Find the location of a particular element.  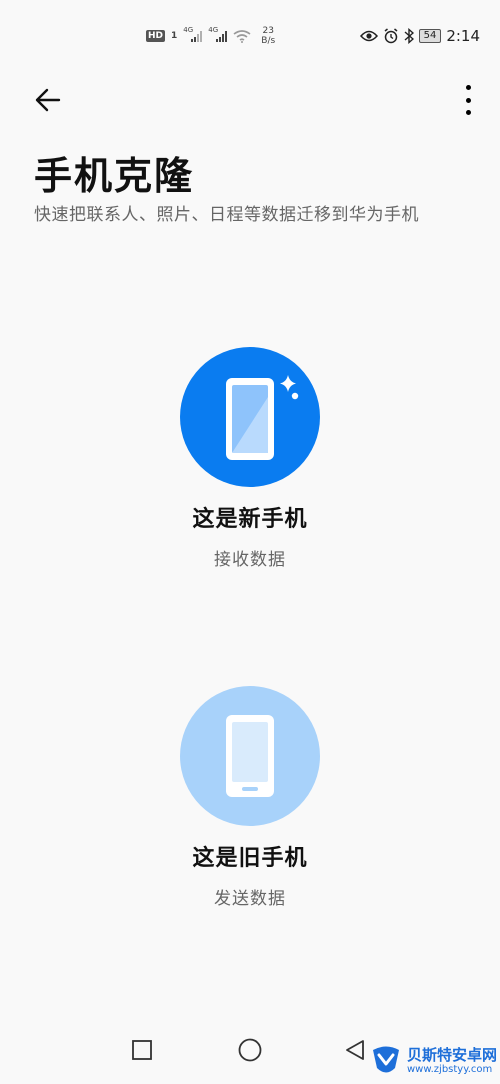

watermark-title: 贝斯特安卓网 is located at coordinates (452, 1055).